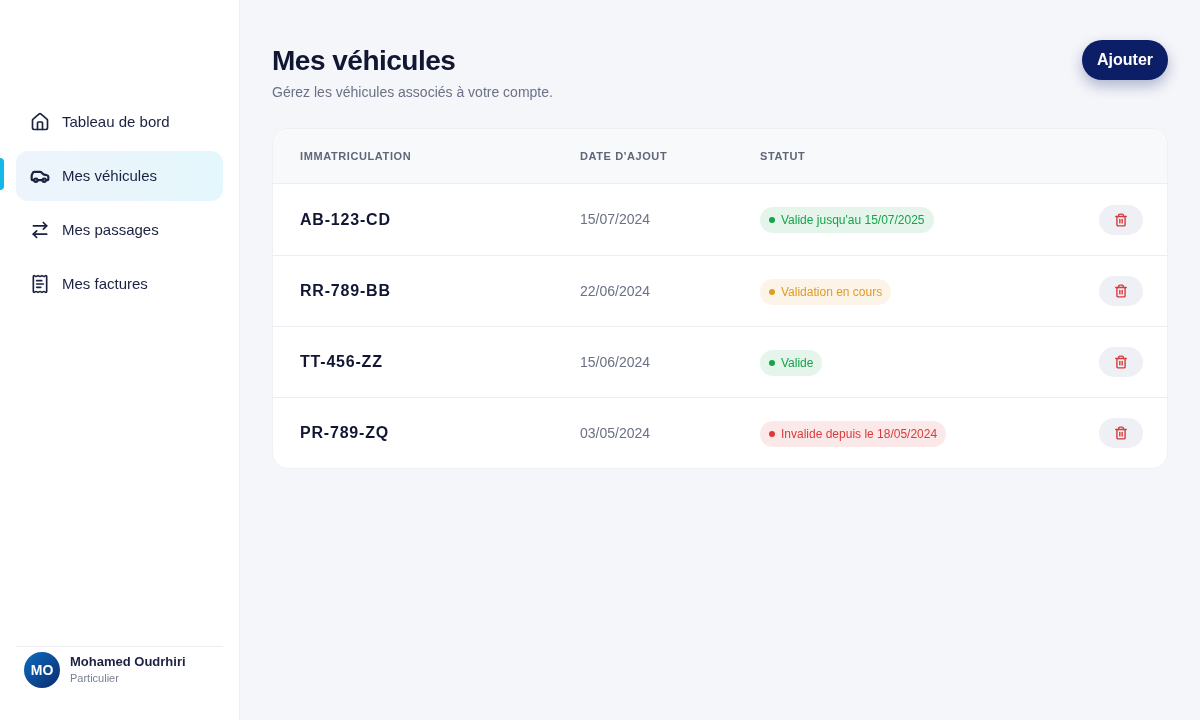 The image size is (1200, 720). I want to click on add-button: Ajouter, so click(1125, 60).